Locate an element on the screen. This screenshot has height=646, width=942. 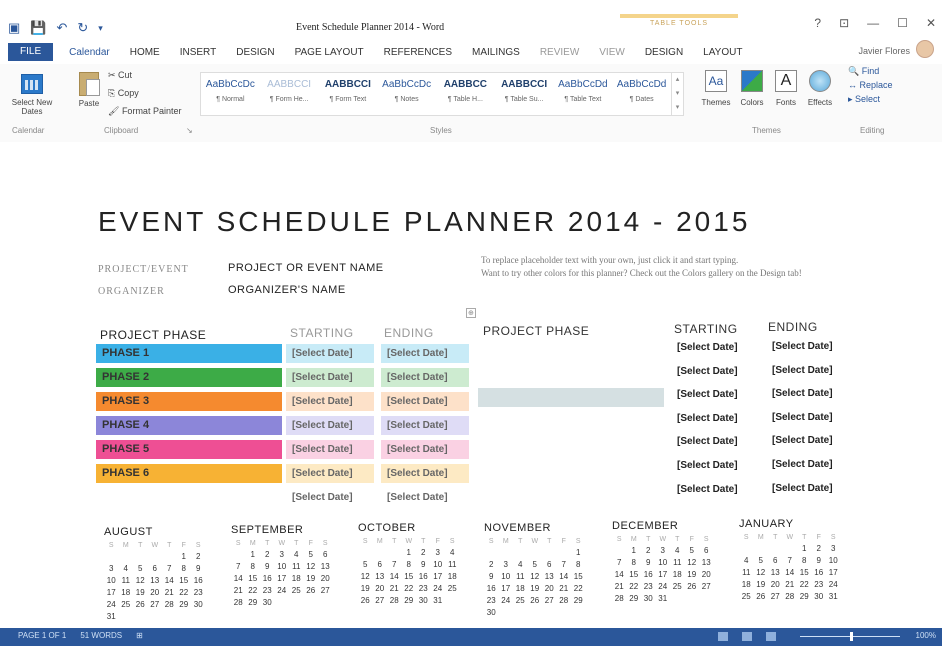
tab-file: FILE is located at coordinates (31, 52).